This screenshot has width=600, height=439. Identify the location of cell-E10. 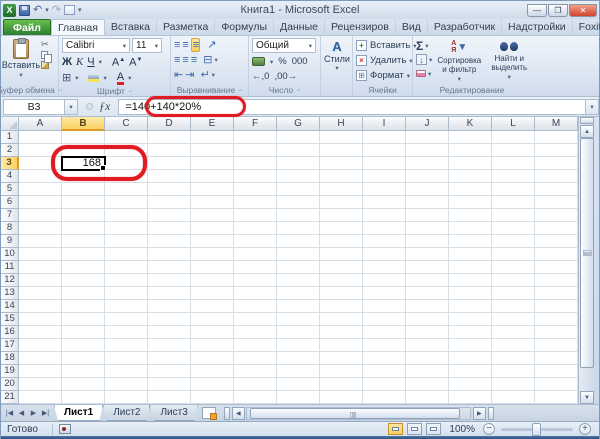
(212, 254).